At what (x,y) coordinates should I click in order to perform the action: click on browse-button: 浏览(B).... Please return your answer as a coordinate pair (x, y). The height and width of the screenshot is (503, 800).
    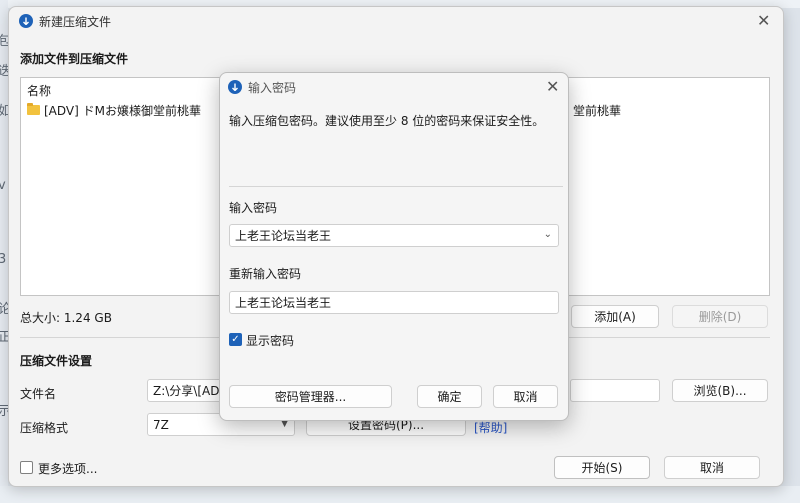
    Looking at the image, I should click on (720, 390).